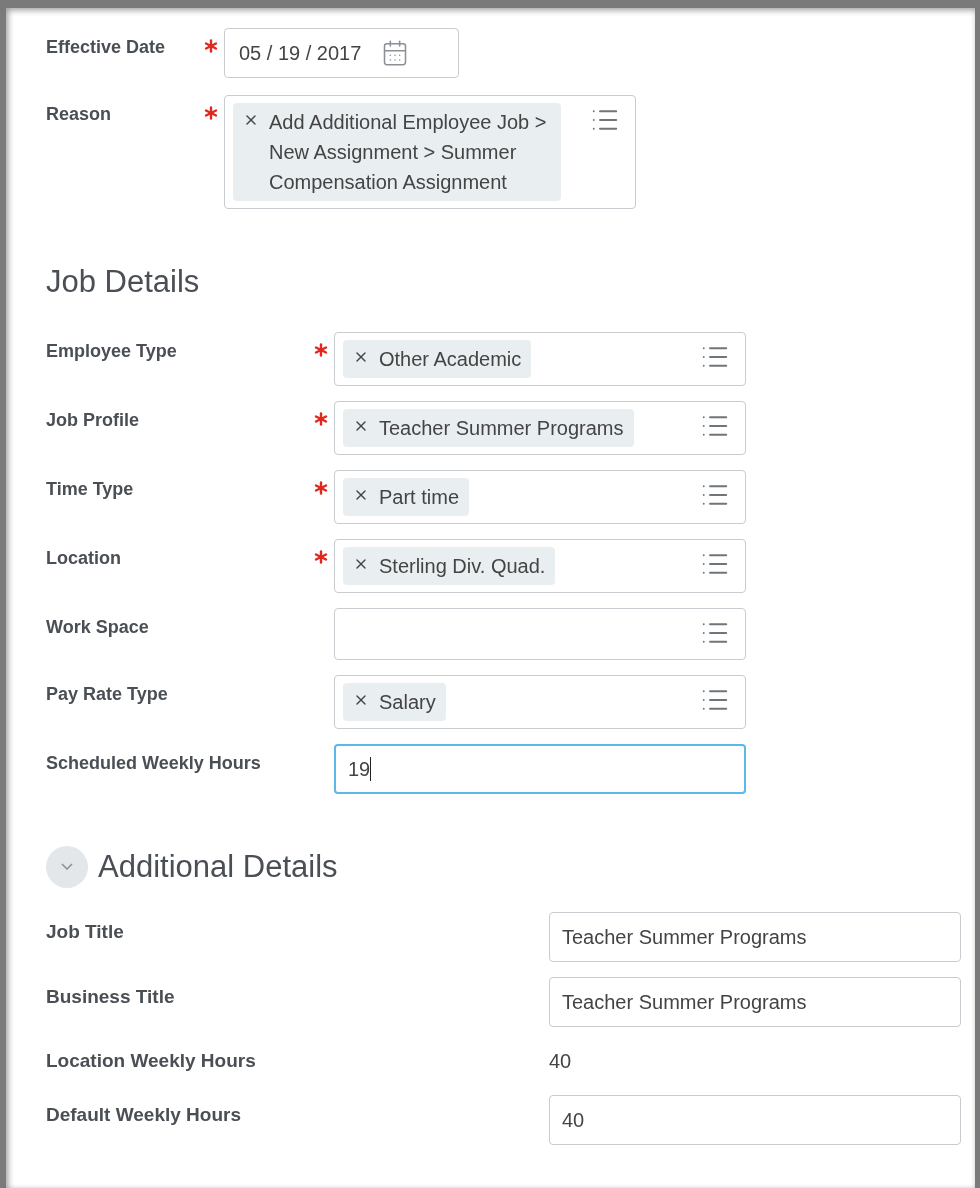 The height and width of the screenshot is (1188, 980). I want to click on selected-item: Part time, so click(406, 496).